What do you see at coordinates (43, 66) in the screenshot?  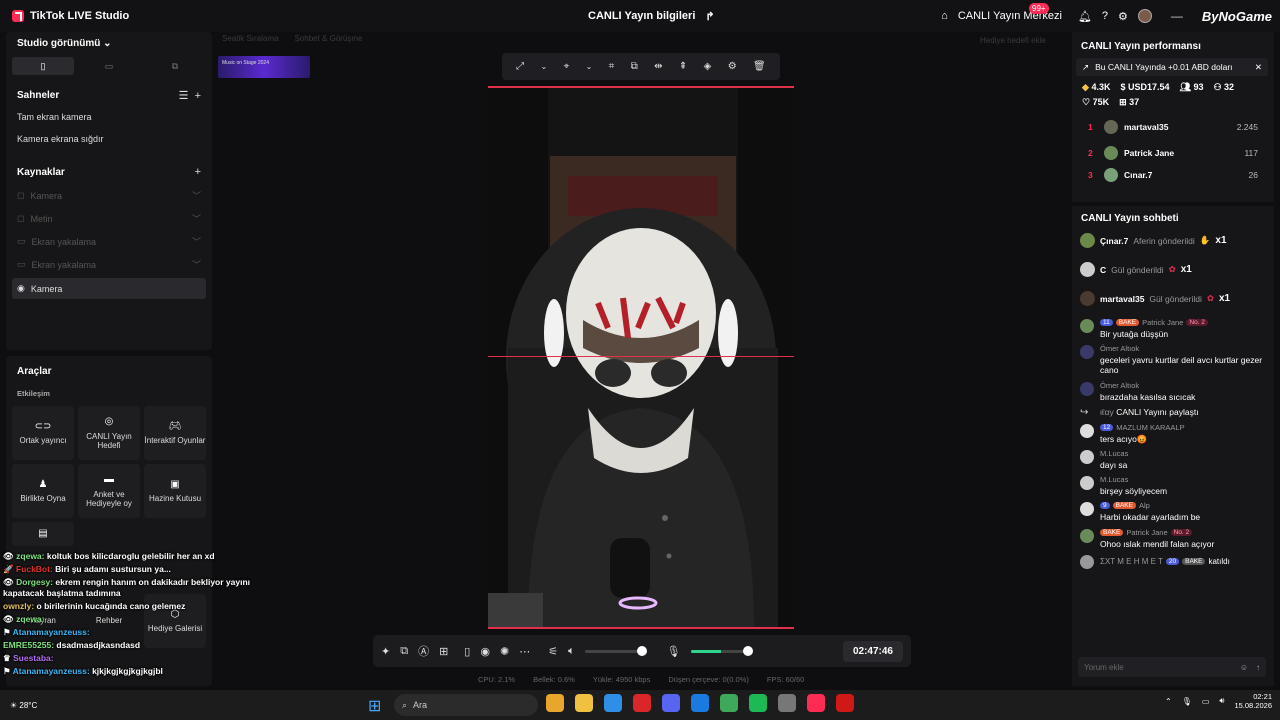 I see `portrait-layout-button: ▯` at bounding box center [43, 66].